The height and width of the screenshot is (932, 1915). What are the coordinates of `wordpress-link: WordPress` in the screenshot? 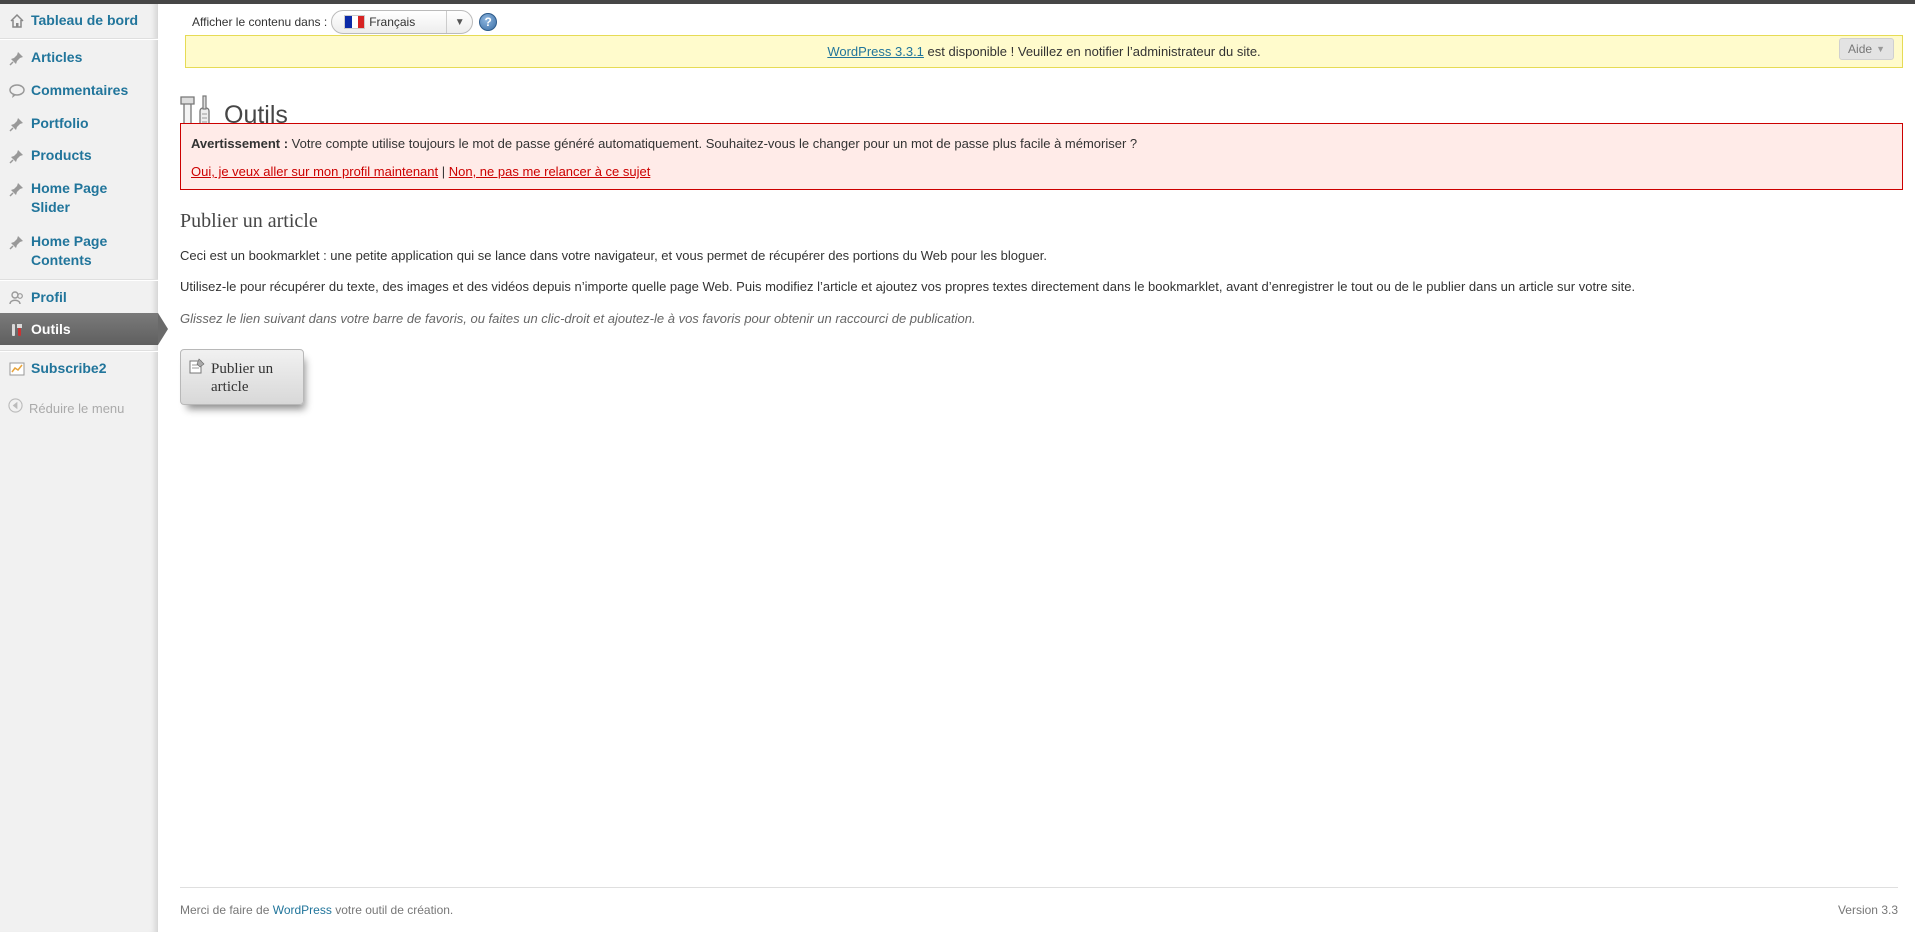 It's located at (302, 910).